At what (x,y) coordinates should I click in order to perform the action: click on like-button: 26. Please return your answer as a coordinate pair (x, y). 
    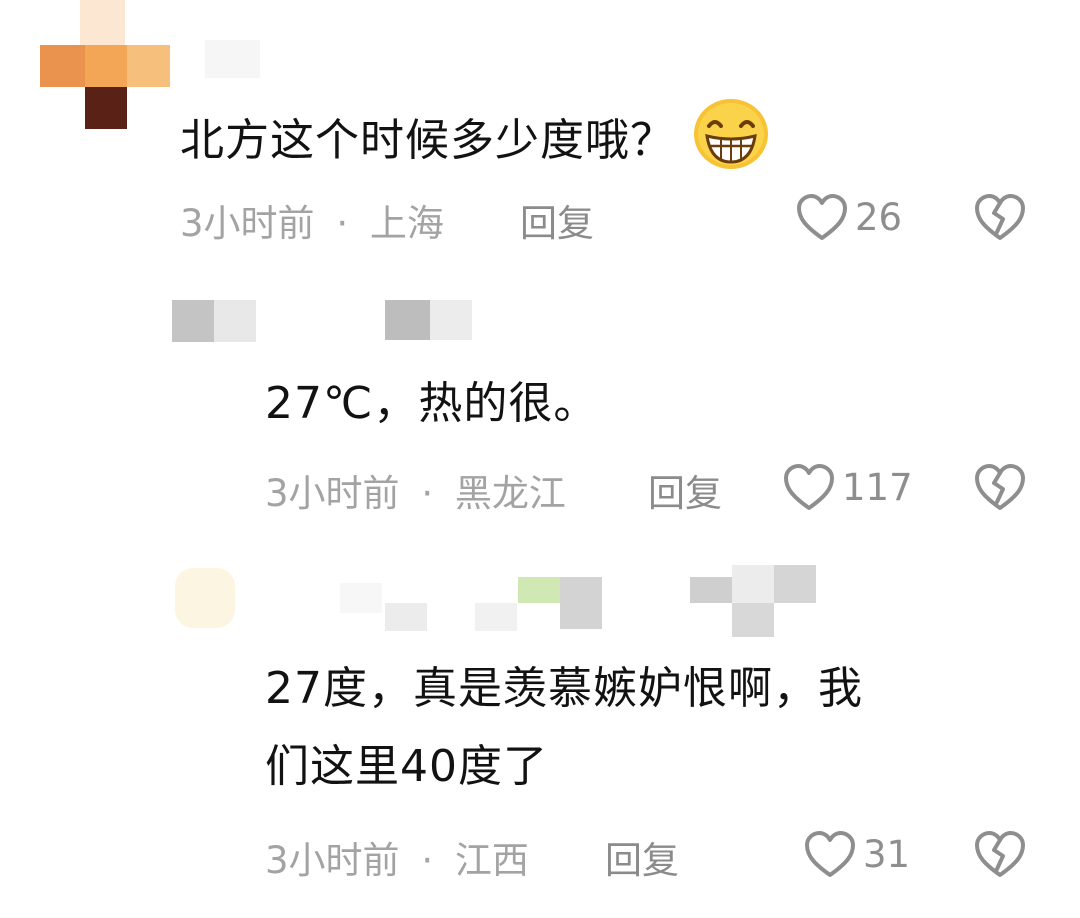
    Looking at the image, I should click on (848, 217).